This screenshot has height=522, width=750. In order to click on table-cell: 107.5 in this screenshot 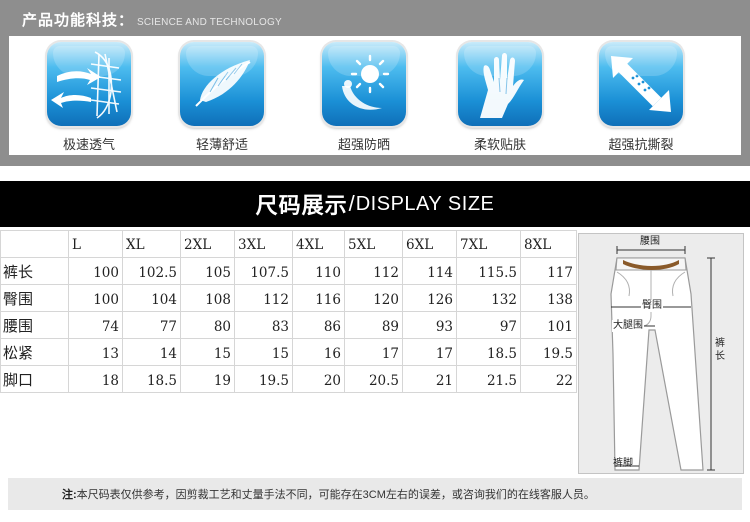, I will do `click(263, 271)`.